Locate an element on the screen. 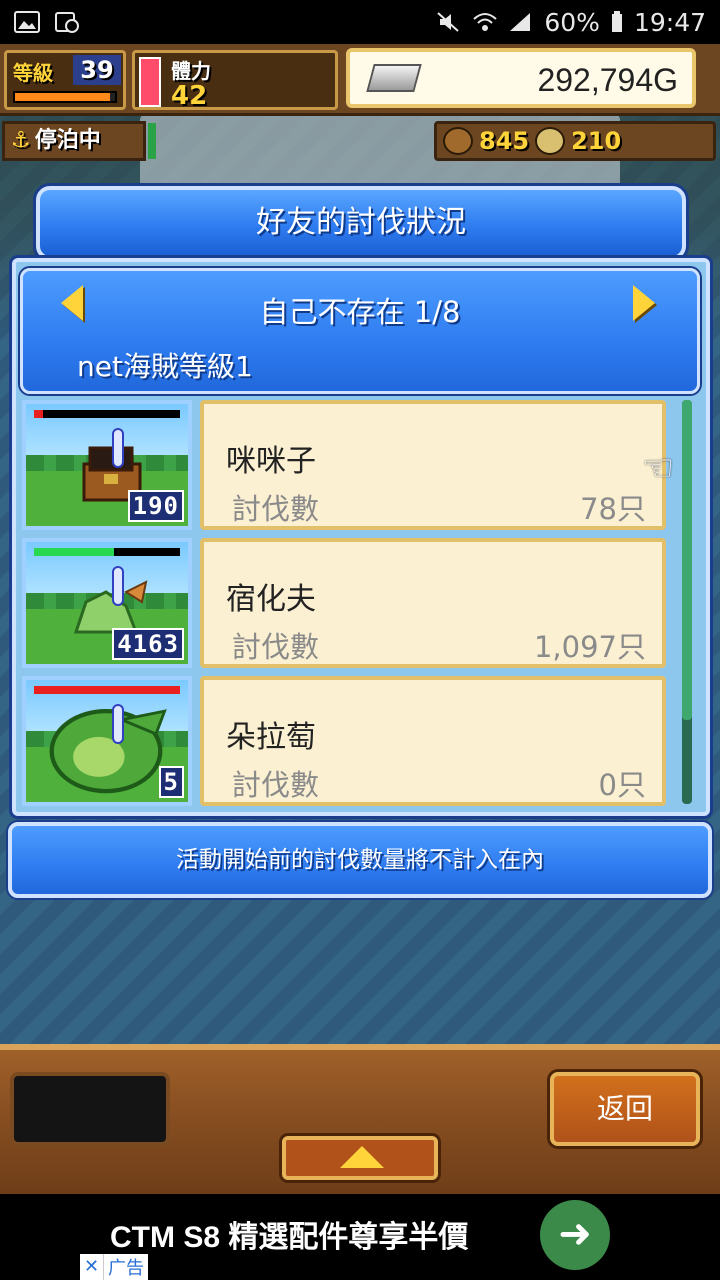 This screenshot has height=1280, width=720. stamina-value: 42 is located at coordinates (189, 96).